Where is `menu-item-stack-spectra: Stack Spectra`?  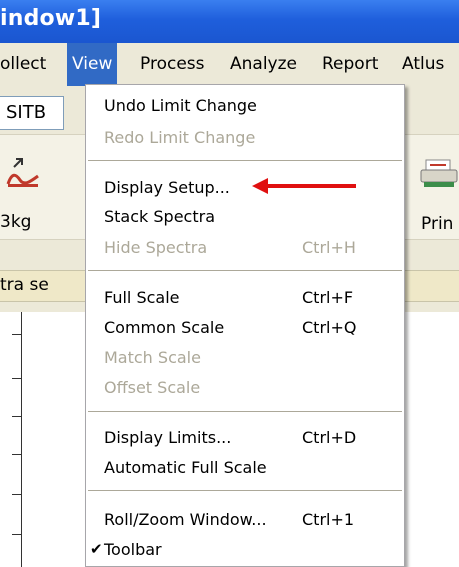 menu-item-stack-spectra: Stack Spectra is located at coordinates (245, 217).